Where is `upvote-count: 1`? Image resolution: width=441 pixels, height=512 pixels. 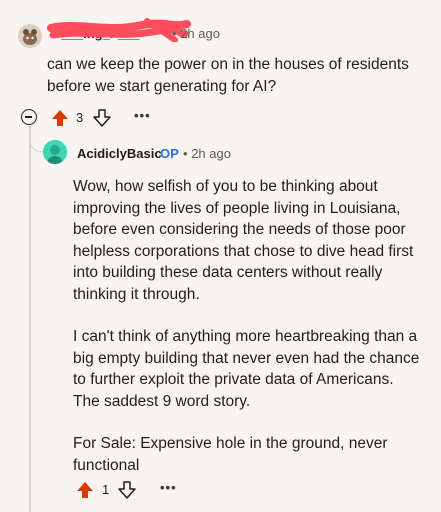 upvote-count: 1 is located at coordinates (106, 489).